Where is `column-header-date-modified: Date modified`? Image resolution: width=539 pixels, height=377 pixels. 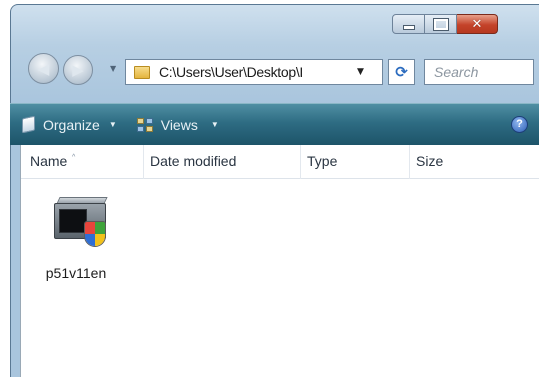
column-header-date-modified: Date modified is located at coordinates (222, 162).